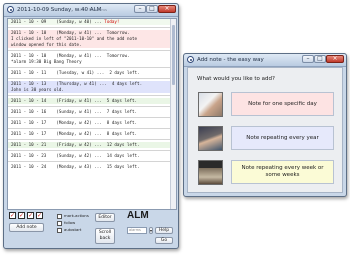 The height and width of the screenshot is (255, 350). I want to click on dropdown-icon: ▾, so click(151, 230).